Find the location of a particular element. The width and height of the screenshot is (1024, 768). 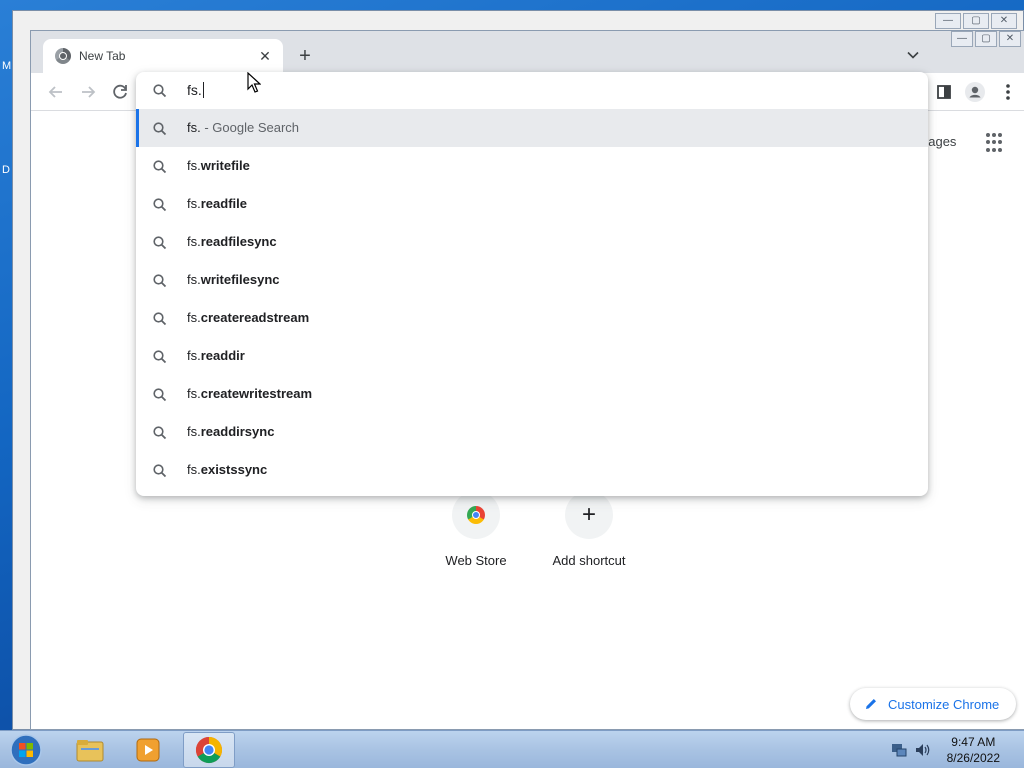

suggestion-completion: createreadstream is located at coordinates (255, 317).